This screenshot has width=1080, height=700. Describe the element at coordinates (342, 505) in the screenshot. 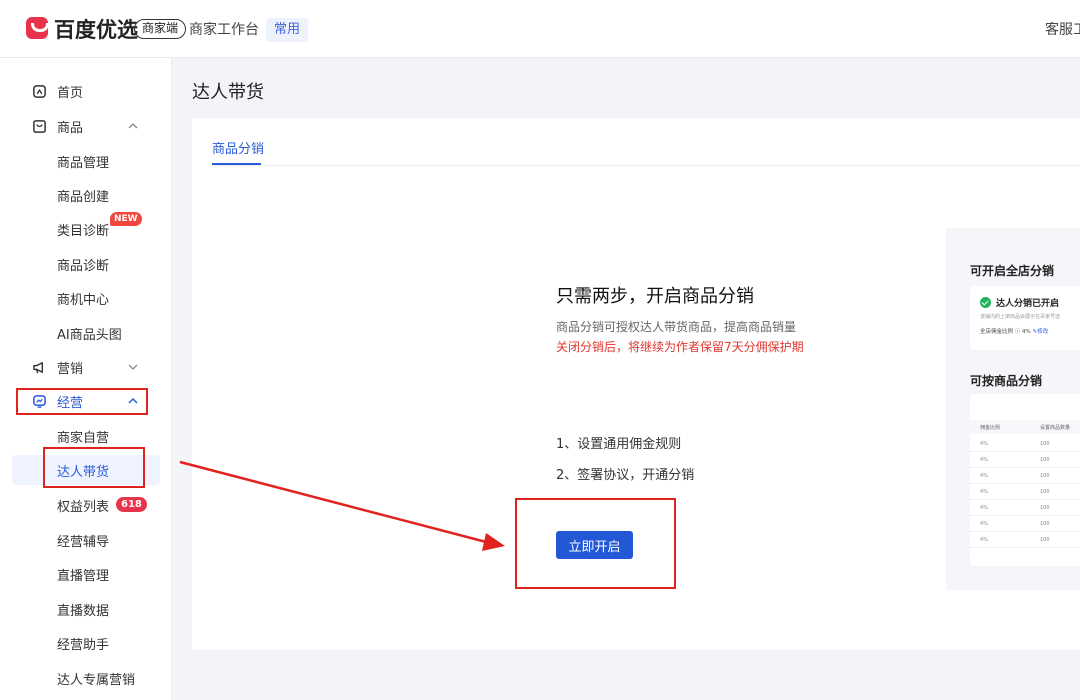

I see `annotation-arrow-icon` at that location.